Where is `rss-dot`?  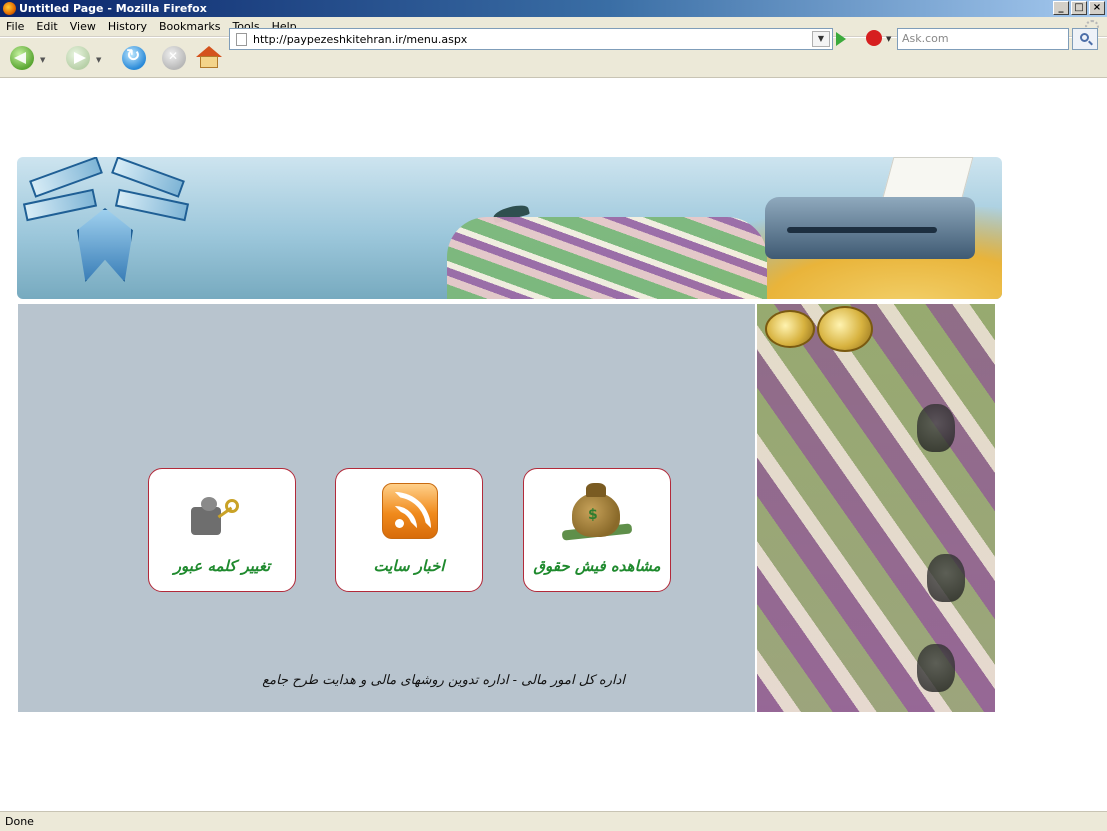
rss-dot is located at coordinates (399, 523).